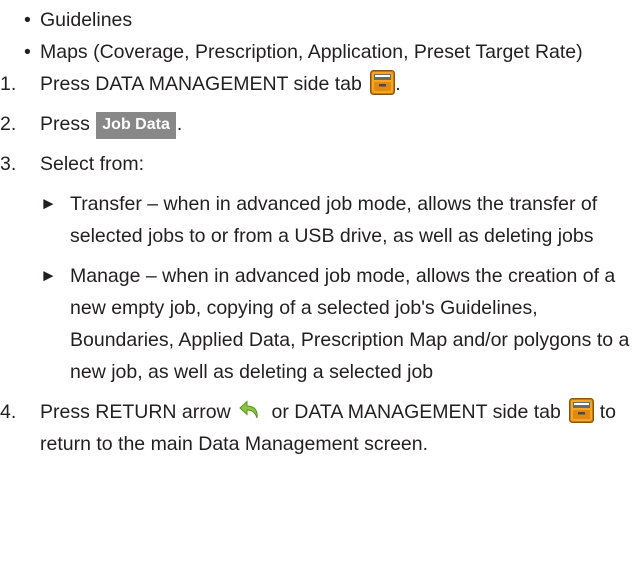 The width and height of the screenshot is (643, 568). What do you see at coordinates (416, 412) in the screenshot?
I see `step-text-middle: or DATA MANAGEMENT side tab` at bounding box center [416, 412].